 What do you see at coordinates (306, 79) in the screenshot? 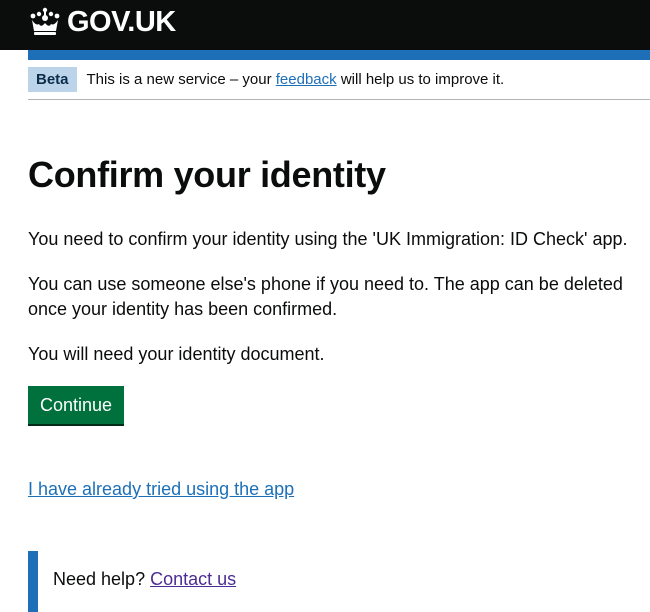
I see `feedback-link: feedback` at bounding box center [306, 79].